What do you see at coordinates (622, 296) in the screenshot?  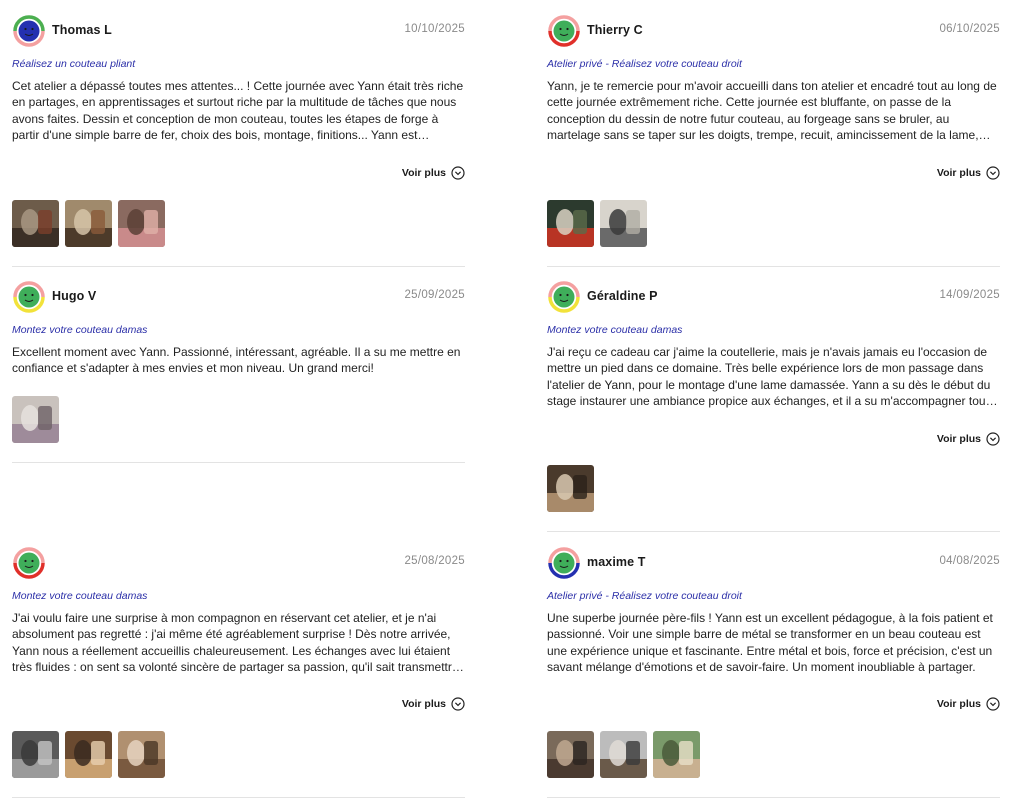 I see `reviewer-name: Géraldine P` at bounding box center [622, 296].